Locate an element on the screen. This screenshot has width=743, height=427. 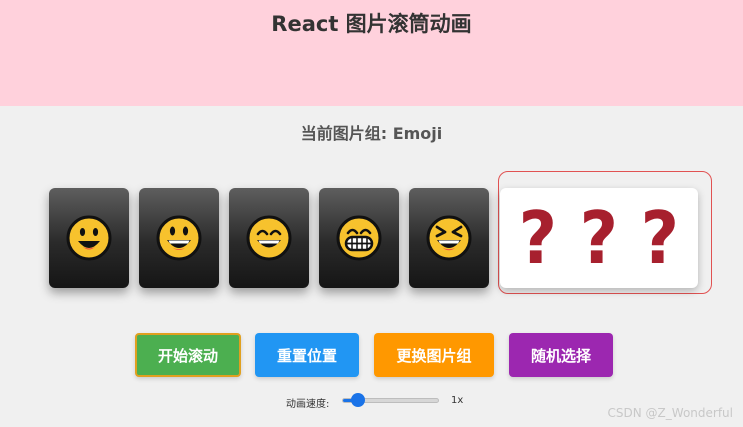
beaming-face-icon is located at coordinates (269, 238).